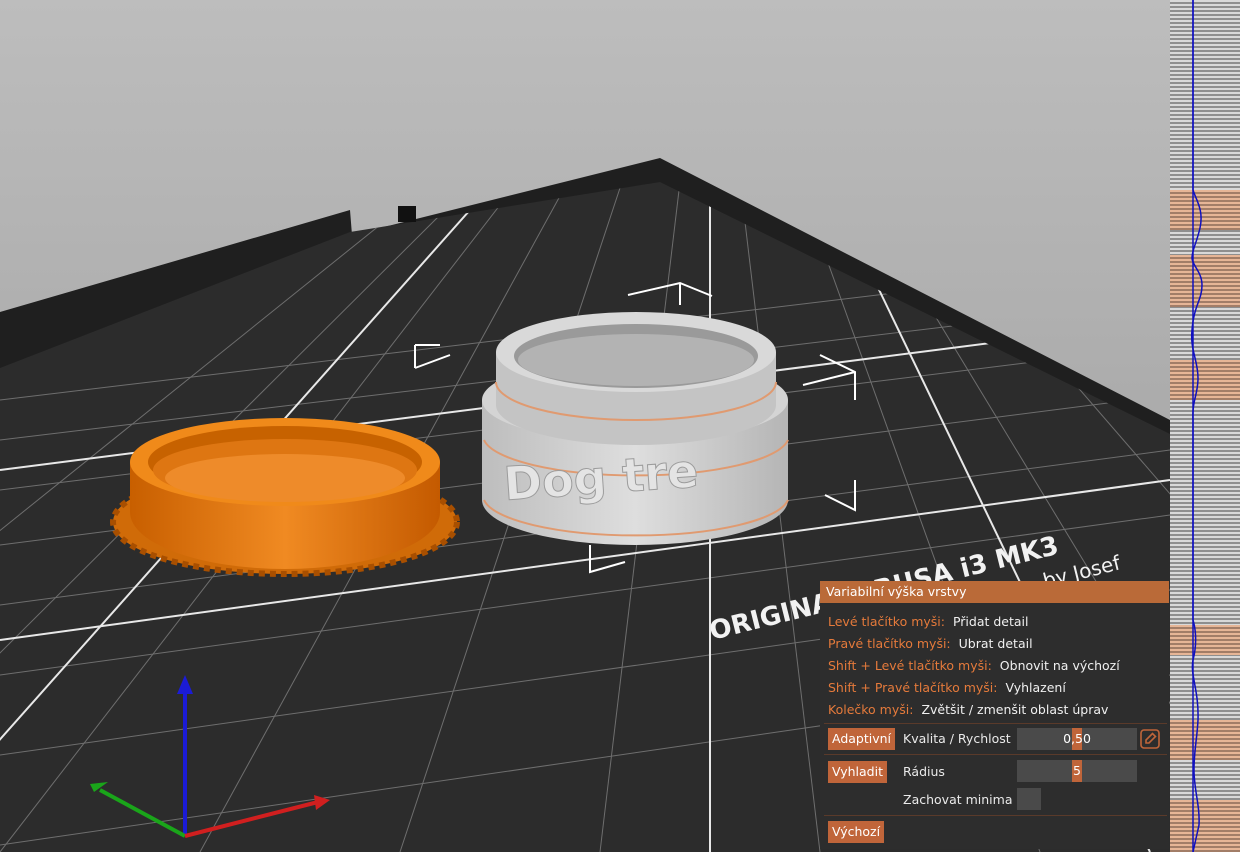  Describe the element at coordinates (994, 592) in the screenshot. I see `panel-title: Variabilní výška vrstvy` at that location.